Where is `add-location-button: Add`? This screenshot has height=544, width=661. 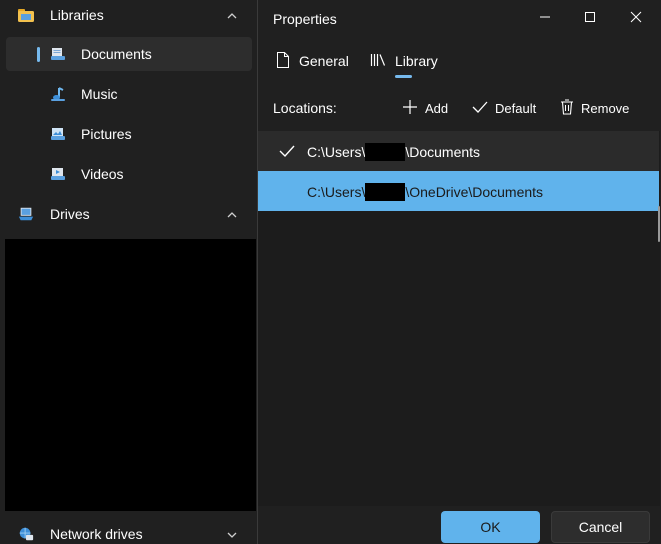
add-location-button: Add is located at coordinates (425, 108).